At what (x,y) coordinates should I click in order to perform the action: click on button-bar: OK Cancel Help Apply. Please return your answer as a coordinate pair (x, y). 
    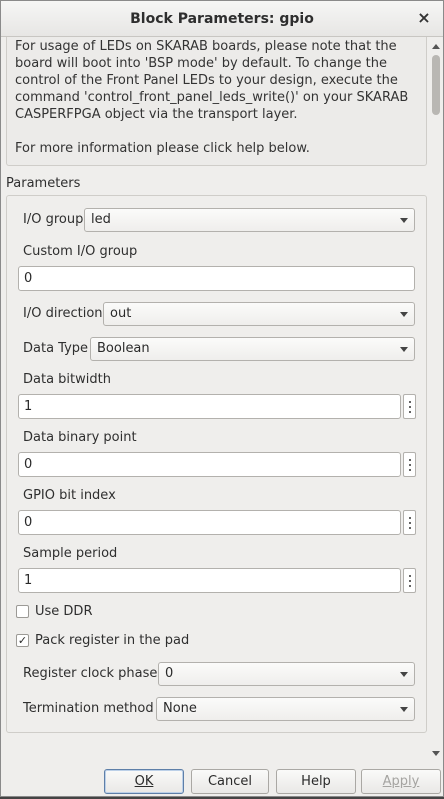
    Looking at the image, I should click on (222, 779).